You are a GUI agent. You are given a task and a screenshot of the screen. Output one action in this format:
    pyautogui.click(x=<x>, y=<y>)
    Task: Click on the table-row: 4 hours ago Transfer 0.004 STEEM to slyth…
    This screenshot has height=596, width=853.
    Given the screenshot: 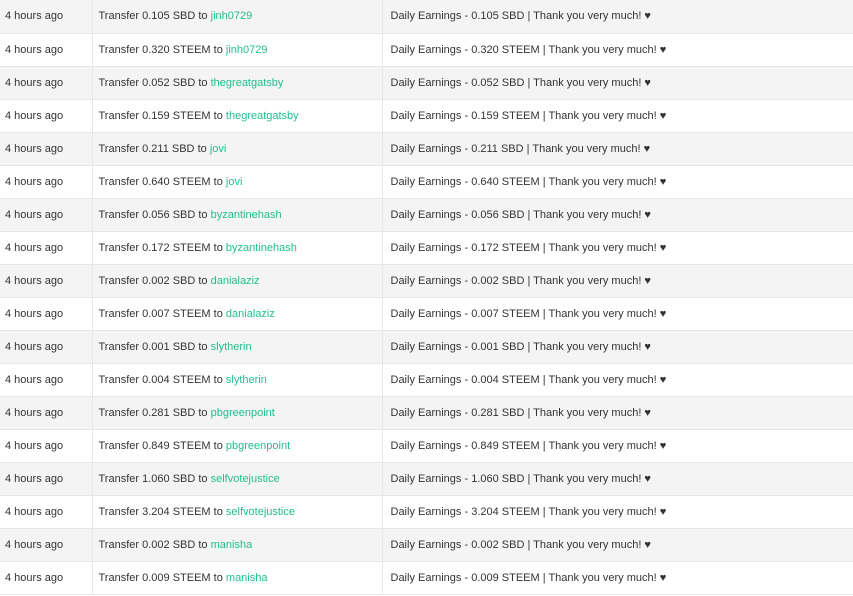 What is the action you would take?
    pyautogui.click(x=426, y=380)
    